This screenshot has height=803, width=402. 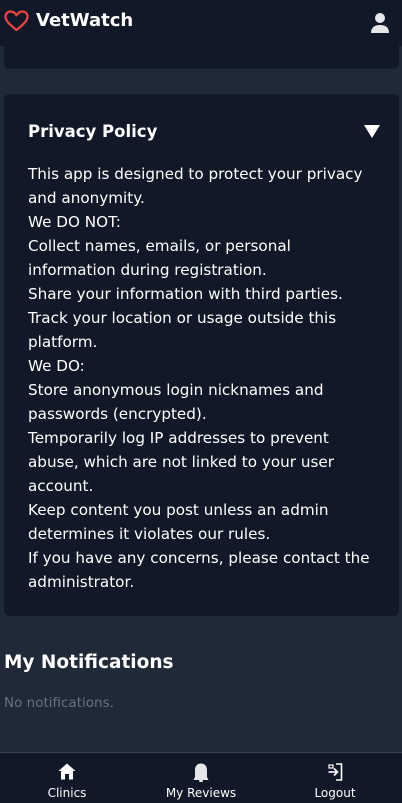 I want to click on nav-my-reviews: My Reviews, so click(x=201, y=778).